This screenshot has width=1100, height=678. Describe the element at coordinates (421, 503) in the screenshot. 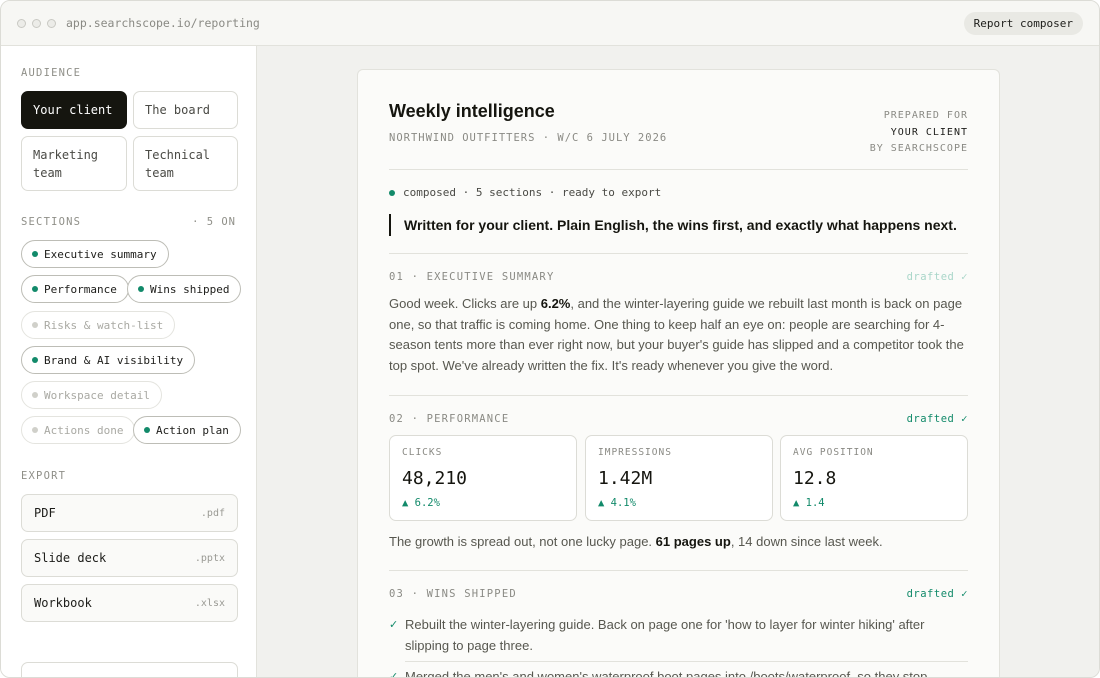

I see `stat-delta: ▲ 6.2%` at that location.